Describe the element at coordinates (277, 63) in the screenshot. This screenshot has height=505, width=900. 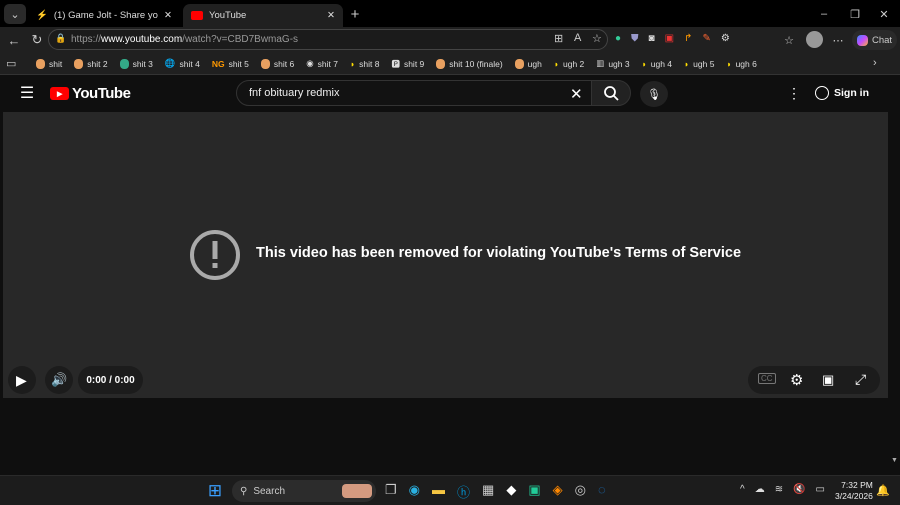
I see `bookmark: shit 6` at that location.